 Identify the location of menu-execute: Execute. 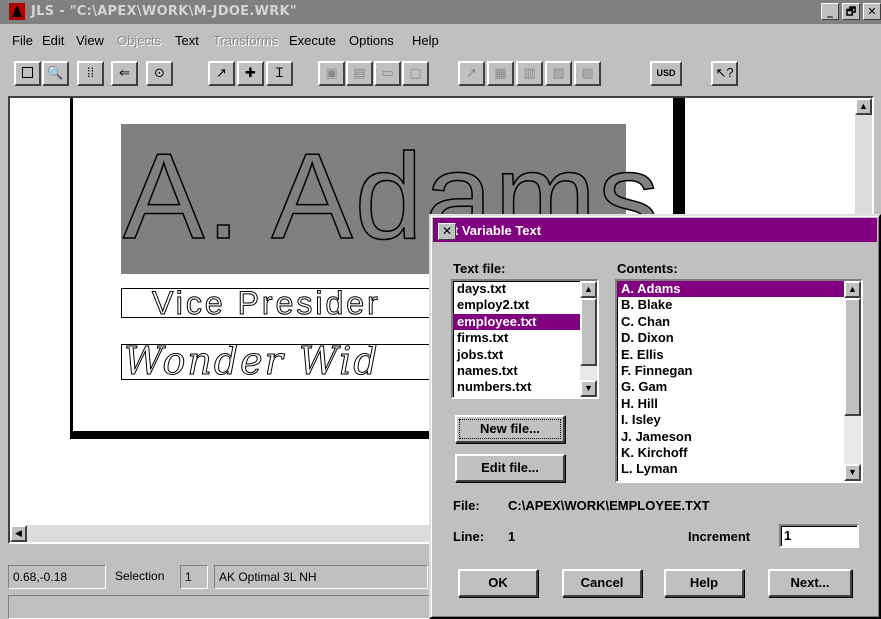
(312, 40).